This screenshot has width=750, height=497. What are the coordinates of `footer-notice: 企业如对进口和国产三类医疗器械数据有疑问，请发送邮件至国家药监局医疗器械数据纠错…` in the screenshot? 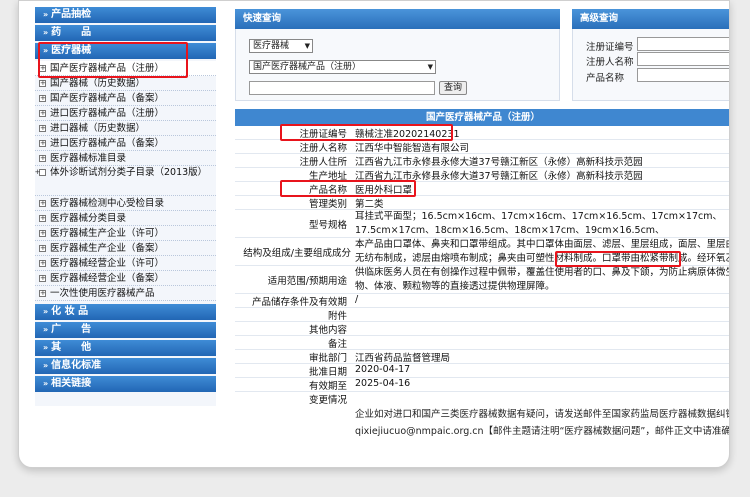 It's located at (379, 422).